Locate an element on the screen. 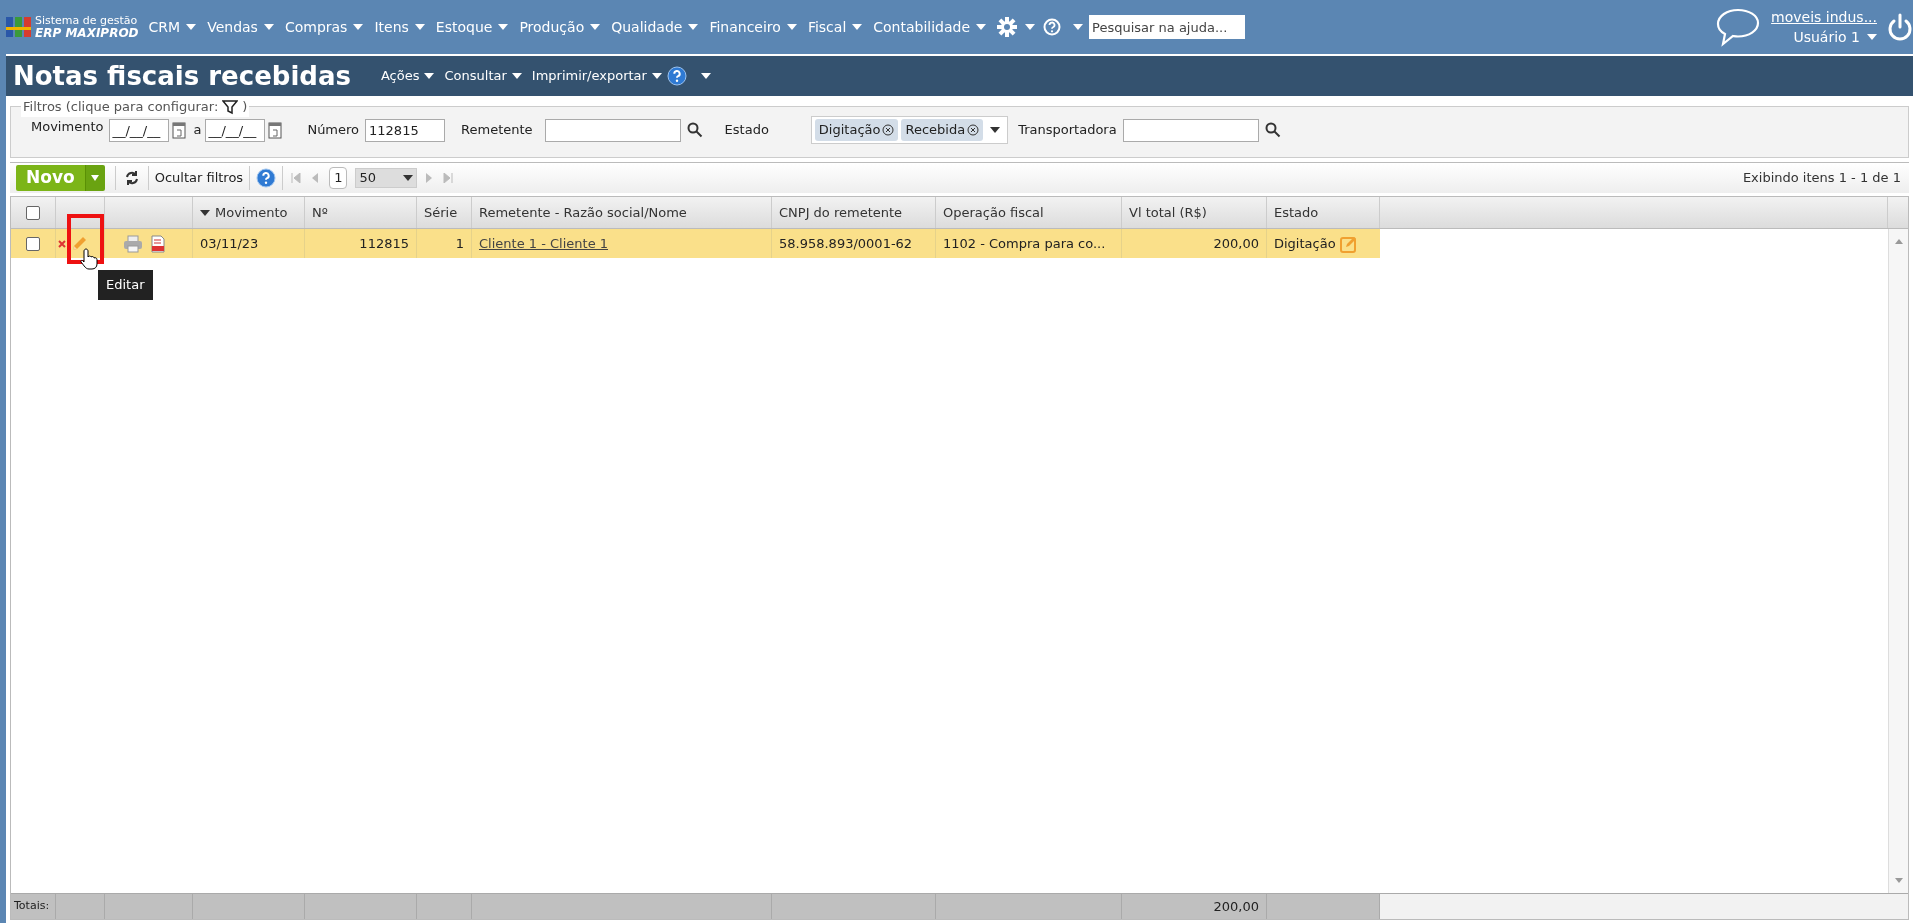  menu-item: Financeiro is located at coordinates (745, 27).